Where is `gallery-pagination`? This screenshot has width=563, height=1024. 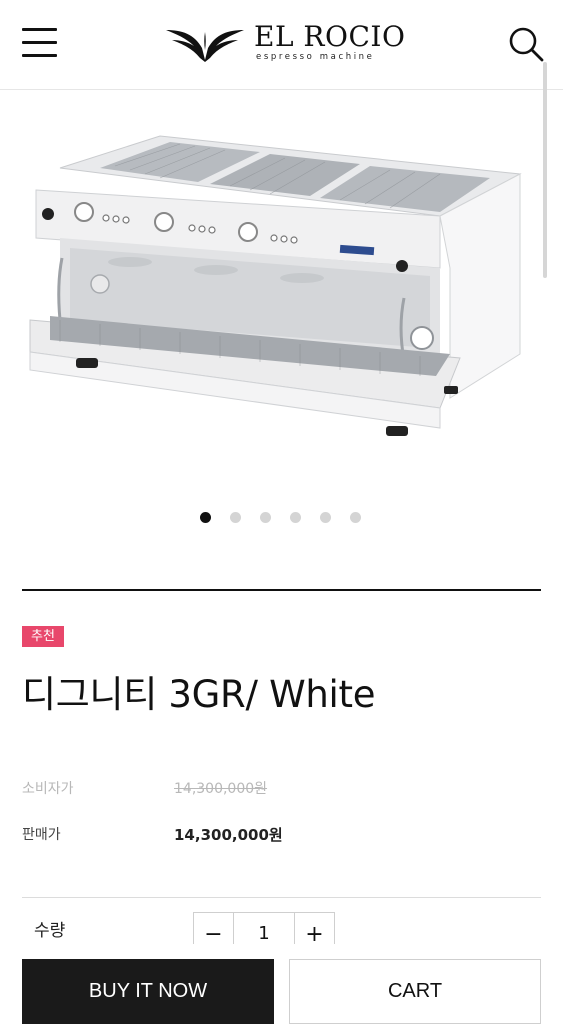 gallery-pagination is located at coordinates (281, 518).